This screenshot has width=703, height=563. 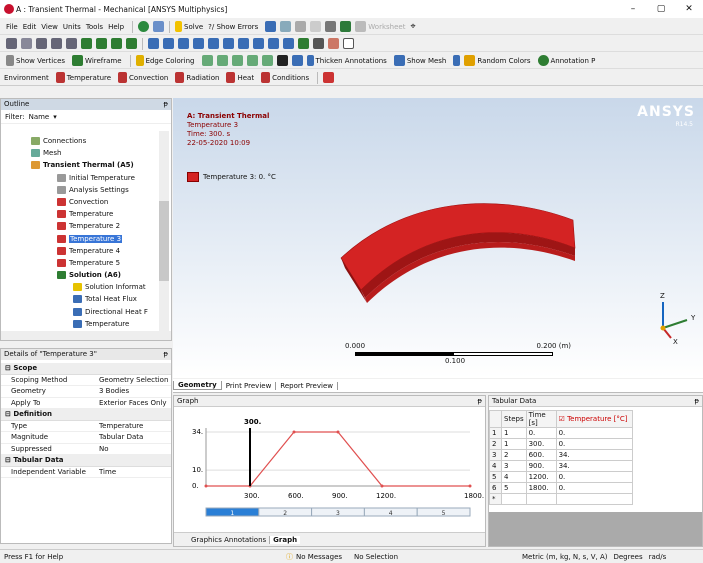 What do you see at coordinates (286, 26) in the screenshot?
I see `worksheet-icon` at bounding box center [286, 26].